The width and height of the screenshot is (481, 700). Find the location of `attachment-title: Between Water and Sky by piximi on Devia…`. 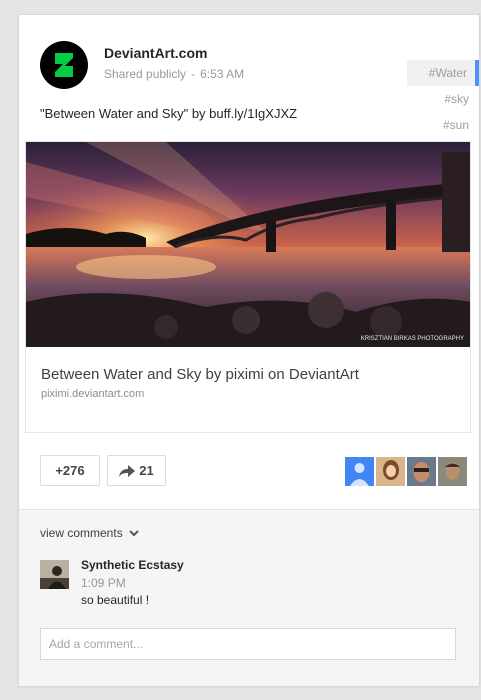

attachment-title: Between Water and Sky by piximi on Devia… is located at coordinates (200, 374).